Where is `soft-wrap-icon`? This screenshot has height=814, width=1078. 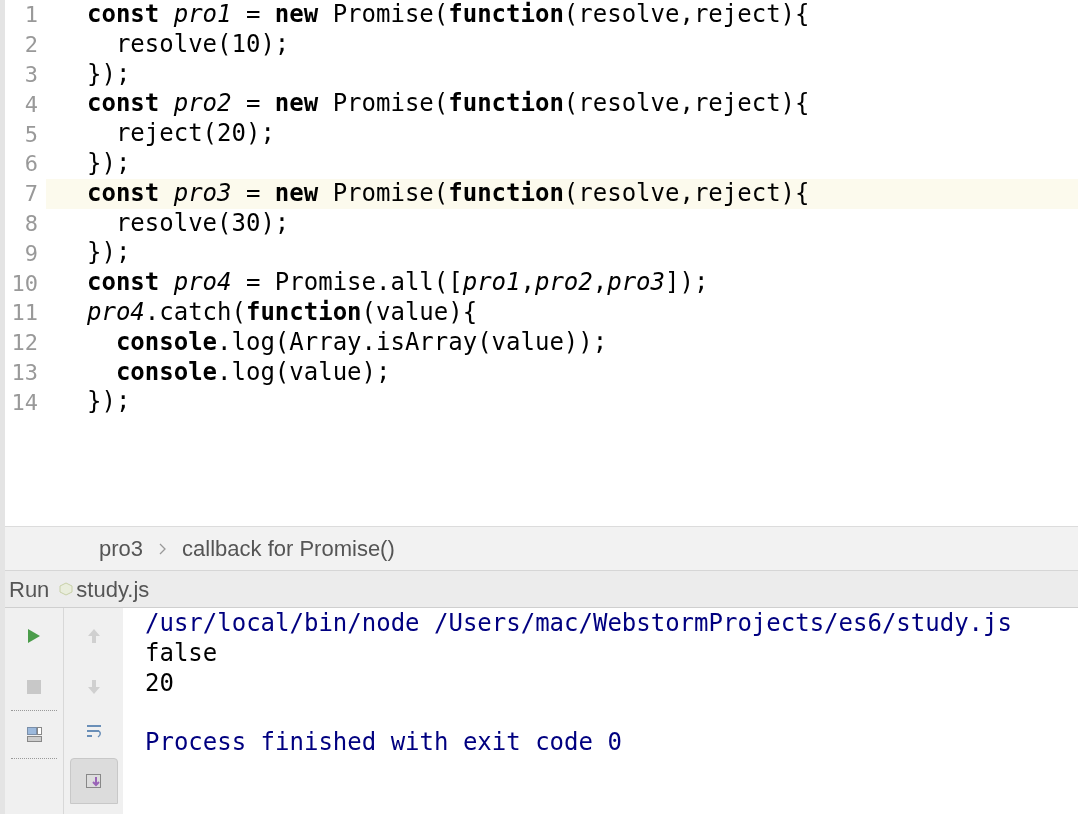
soft-wrap-icon is located at coordinates (93, 732).